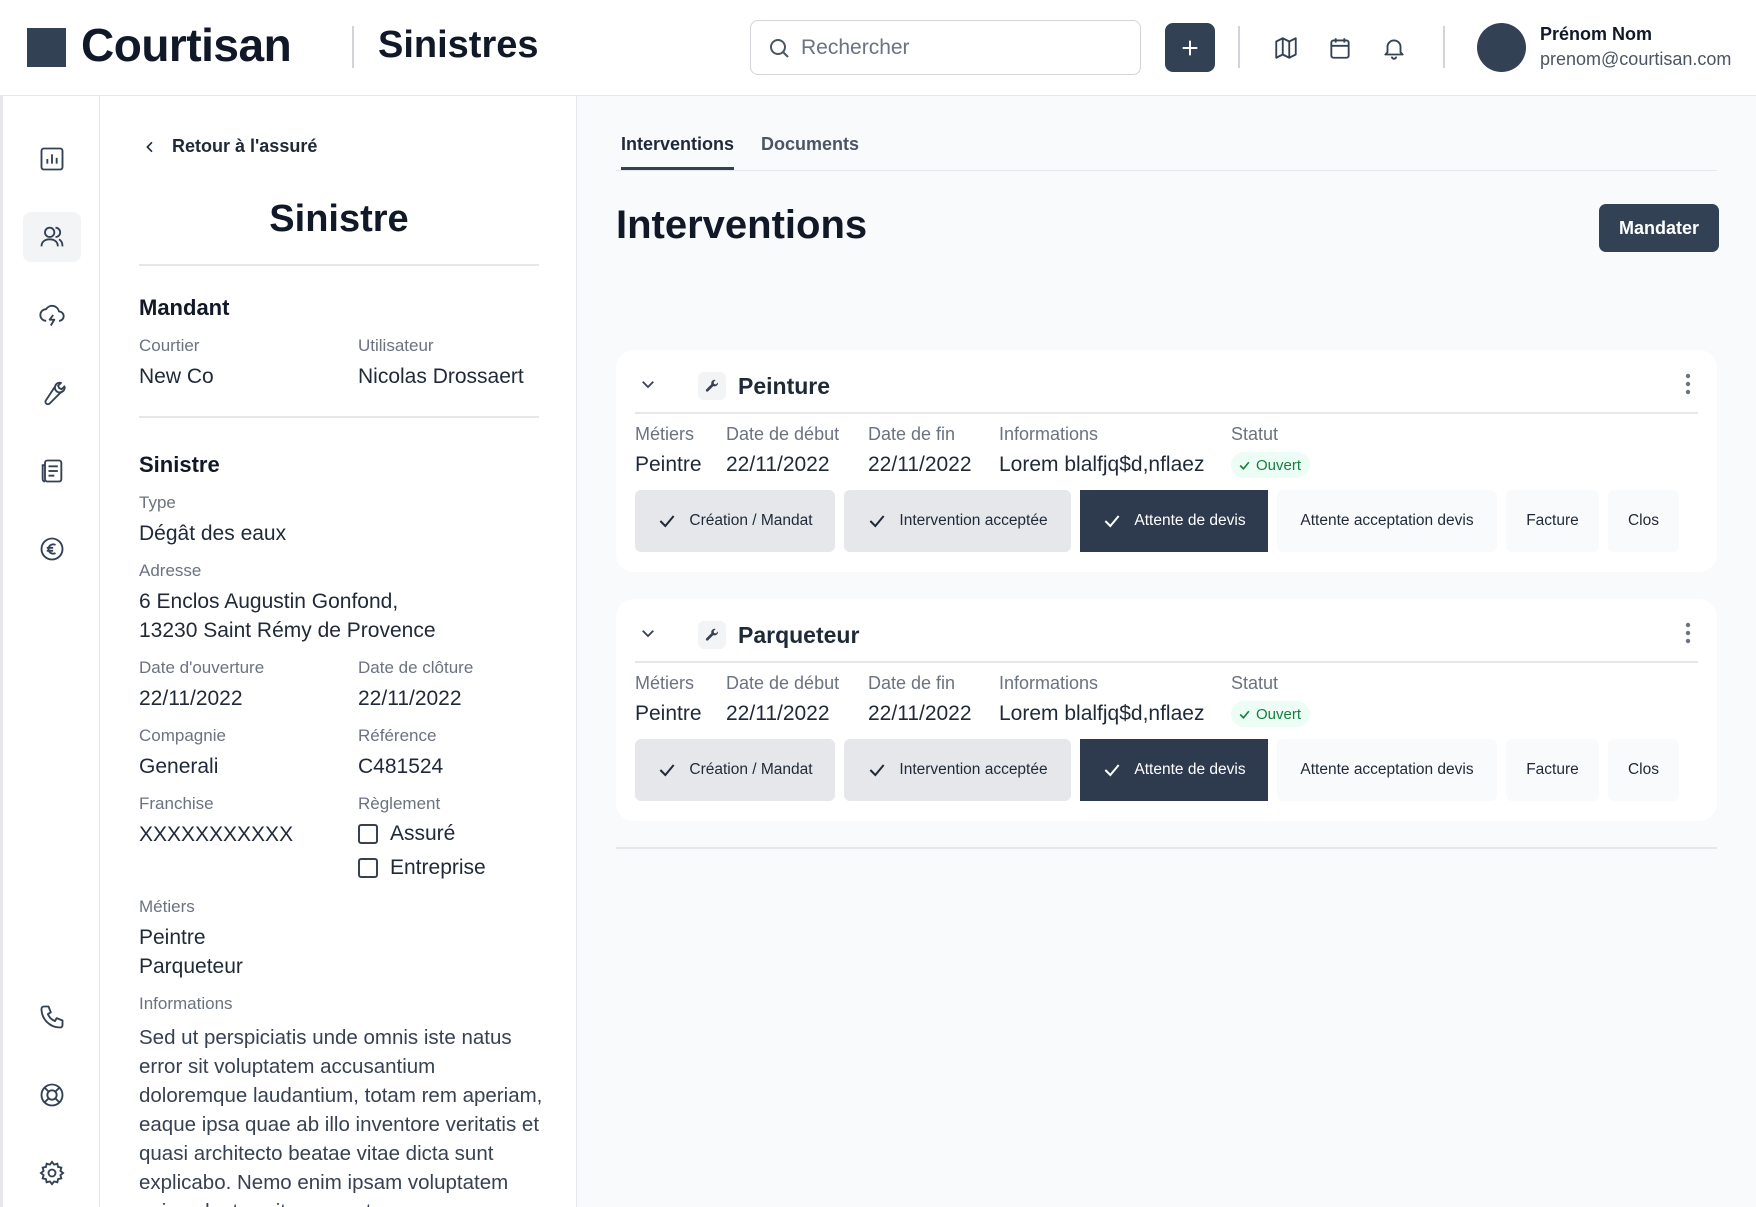 The width and height of the screenshot is (1756, 1207). Describe the element at coordinates (410, 698) in the screenshot. I see `cloture-value: 22/11/2022` at that location.